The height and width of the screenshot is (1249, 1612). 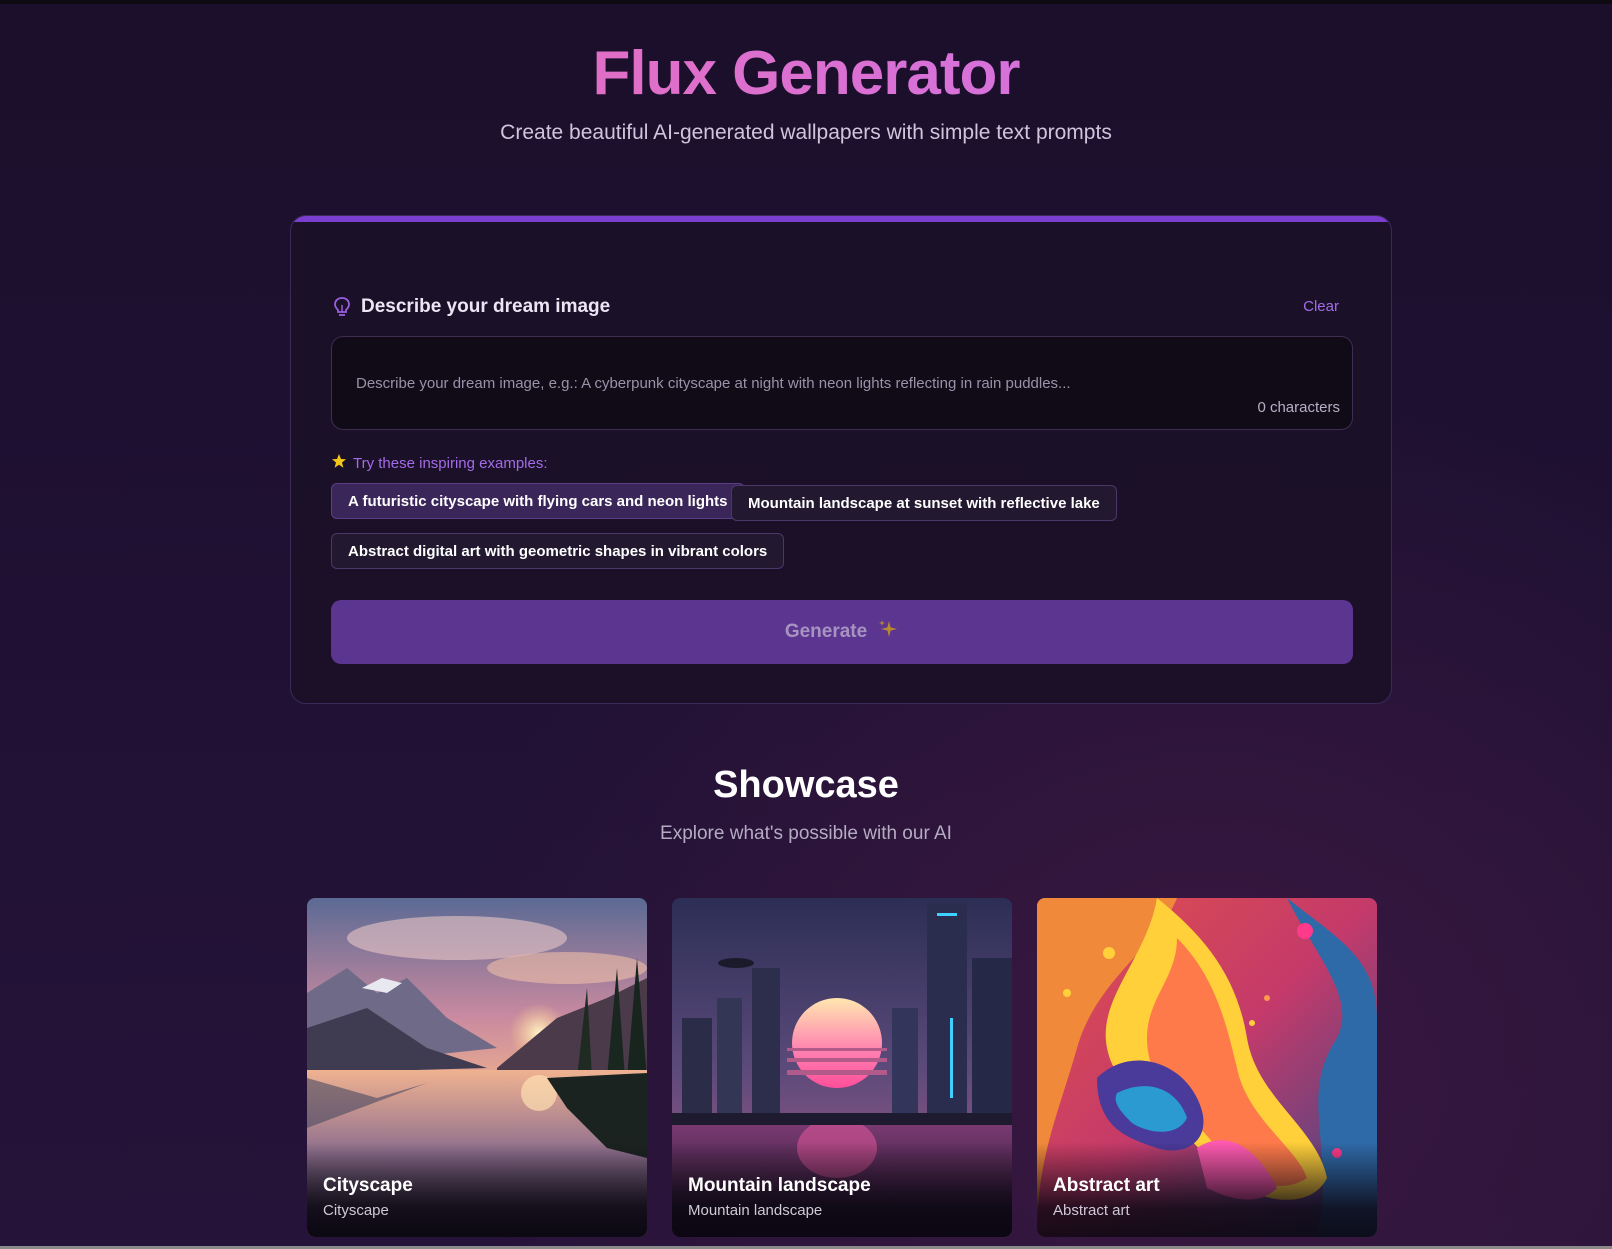 What do you see at coordinates (1207, 1067) in the screenshot?
I see `showcase-card: Abstract art Abstract art` at bounding box center [1207, 1067].